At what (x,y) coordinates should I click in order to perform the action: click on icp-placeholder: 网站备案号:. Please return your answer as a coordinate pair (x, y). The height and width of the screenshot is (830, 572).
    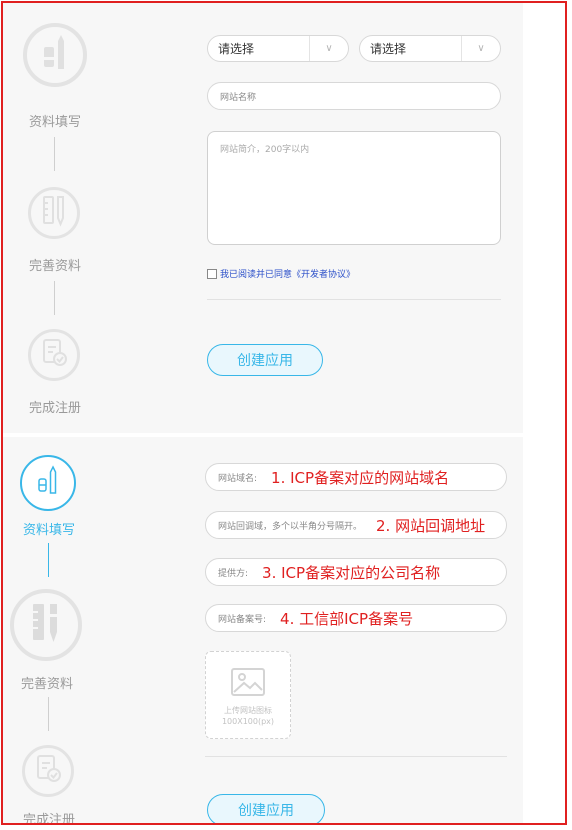
    Looking at the image, I should click on (242, 619).